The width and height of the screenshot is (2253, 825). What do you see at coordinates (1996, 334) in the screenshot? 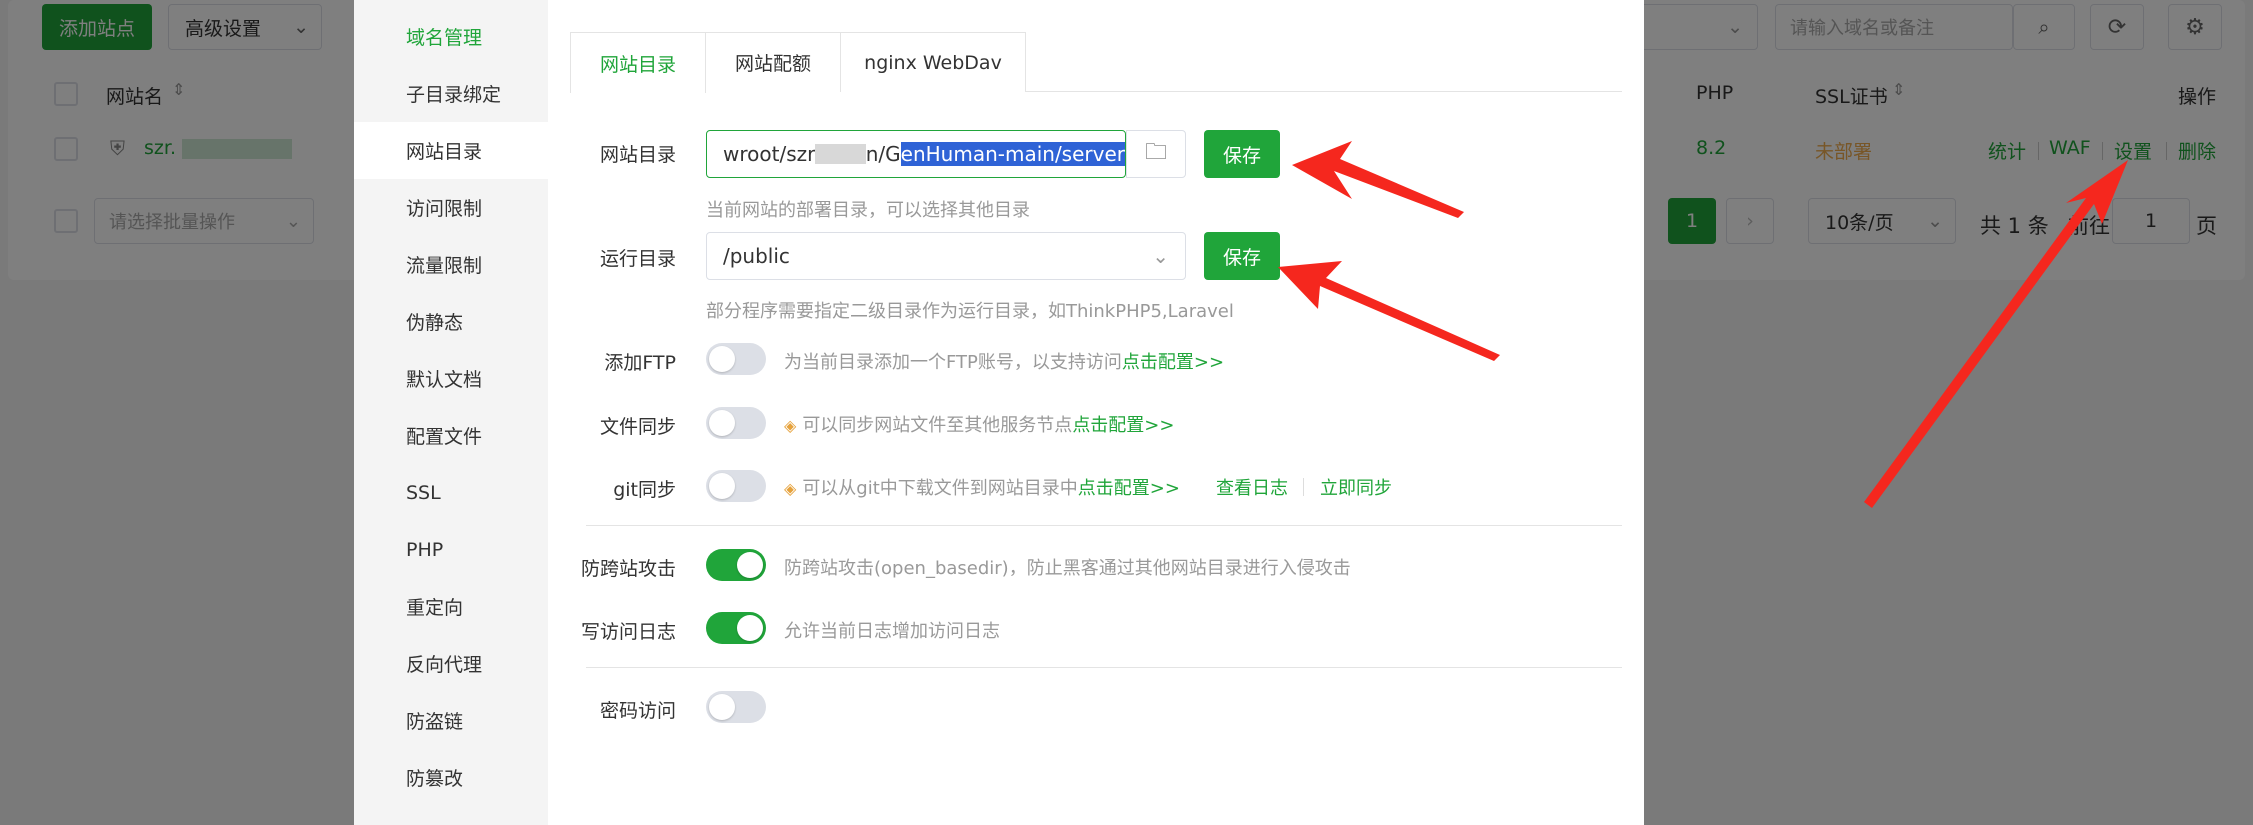
I see `arrow-to-settings-link` at bounding box center [1996, 334].